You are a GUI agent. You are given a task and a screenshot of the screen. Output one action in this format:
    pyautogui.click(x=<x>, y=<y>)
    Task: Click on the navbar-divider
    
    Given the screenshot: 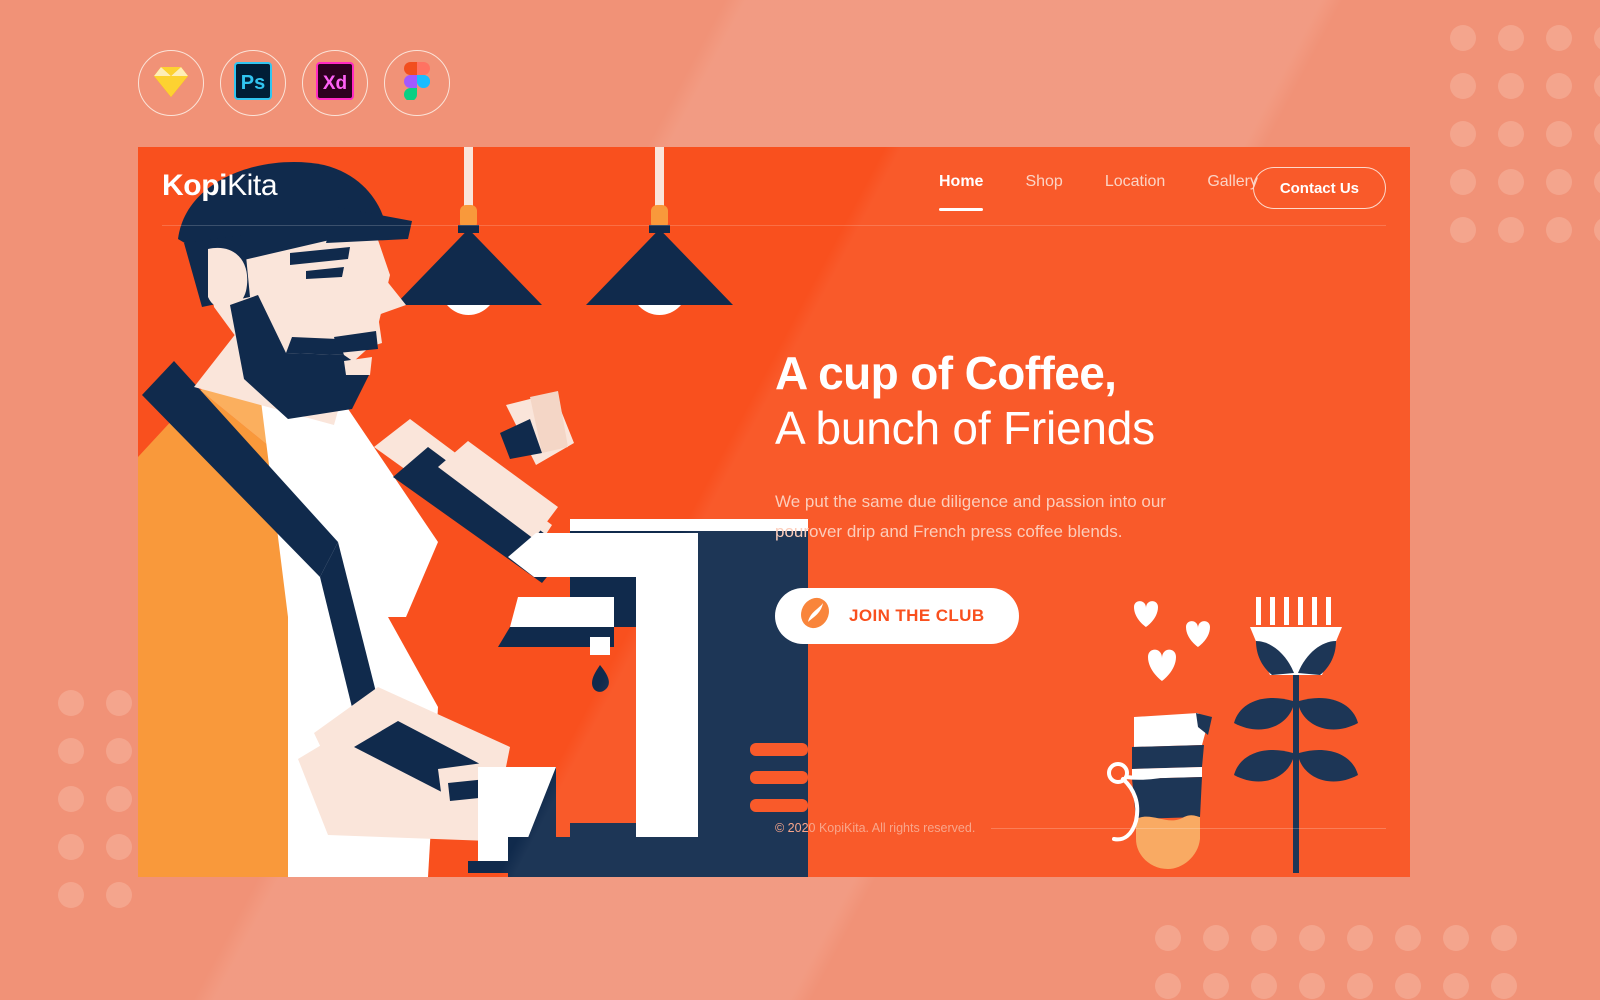 What is the action you would take?
    pyautogui.click(x=774, y=225)
    